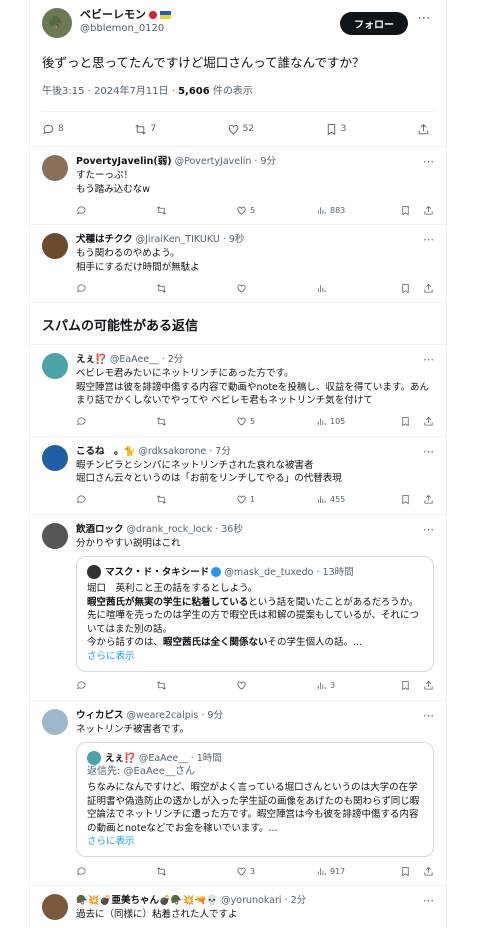 This screenshot has height=928, width=480. I want to click on views-button: 455, so click(356, 499).